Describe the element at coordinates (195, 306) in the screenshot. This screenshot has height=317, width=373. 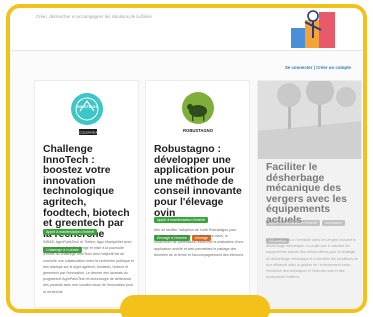
I see `bottom-pill-button` at that location.